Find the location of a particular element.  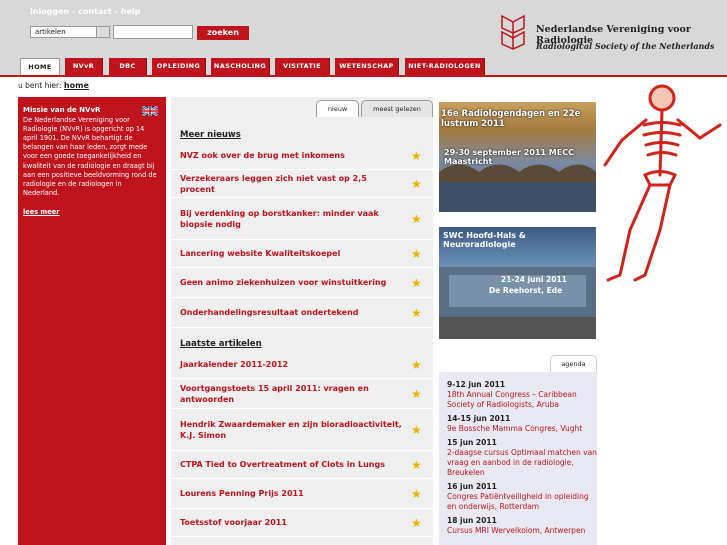

tab-wetenschap: WETENSCHAP is located at coordinates (367, 66).